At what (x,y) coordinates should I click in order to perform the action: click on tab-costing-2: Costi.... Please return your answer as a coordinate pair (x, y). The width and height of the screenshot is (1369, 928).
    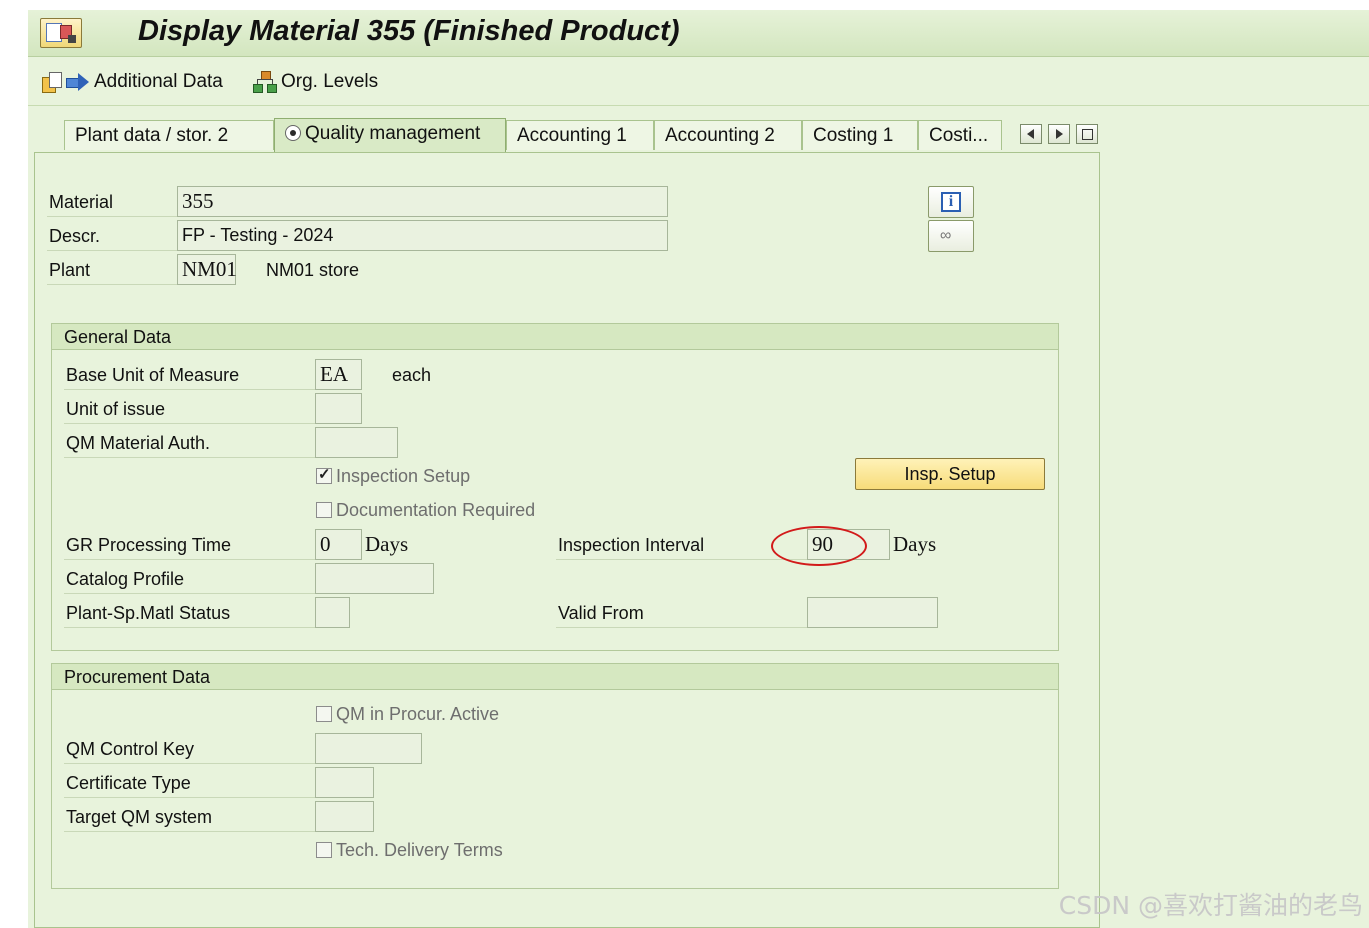
    Looking at the image, I should click on (960, 135).